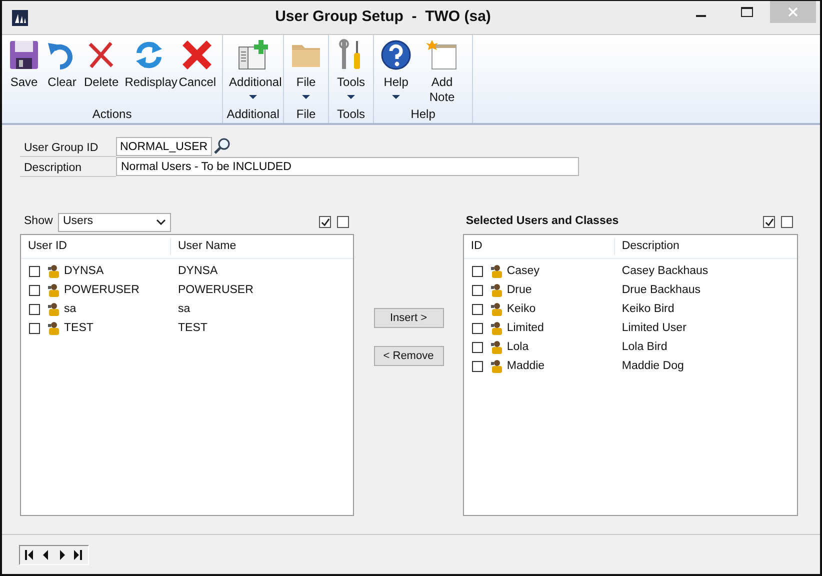 The height and width of the screenshot is (576, 822). Describe the element at coordinates (347, 166) in the screenshot. I see `description-field: Normal Users - To be INCLUDED` at that location.